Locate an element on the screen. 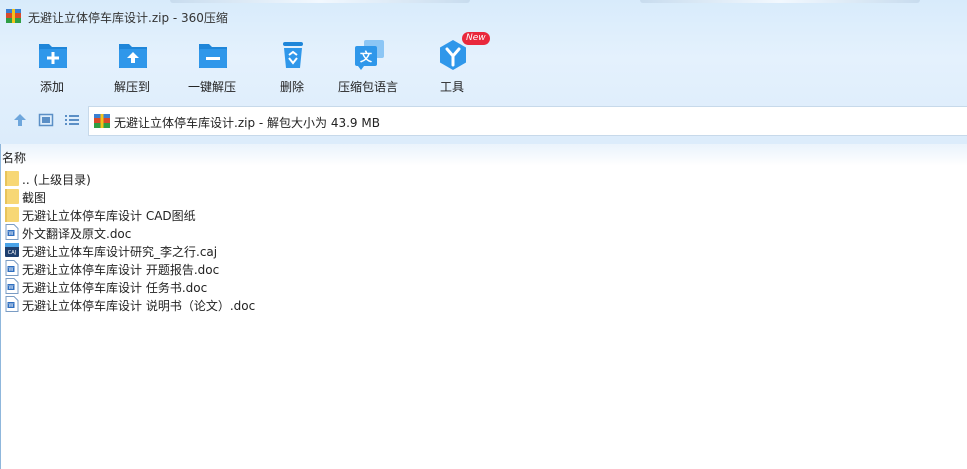 This screenshot has height=469, width=967. item-name: 无避让立体停车库设计 说明书（论文）.doc is located at coordinates (139, 306).